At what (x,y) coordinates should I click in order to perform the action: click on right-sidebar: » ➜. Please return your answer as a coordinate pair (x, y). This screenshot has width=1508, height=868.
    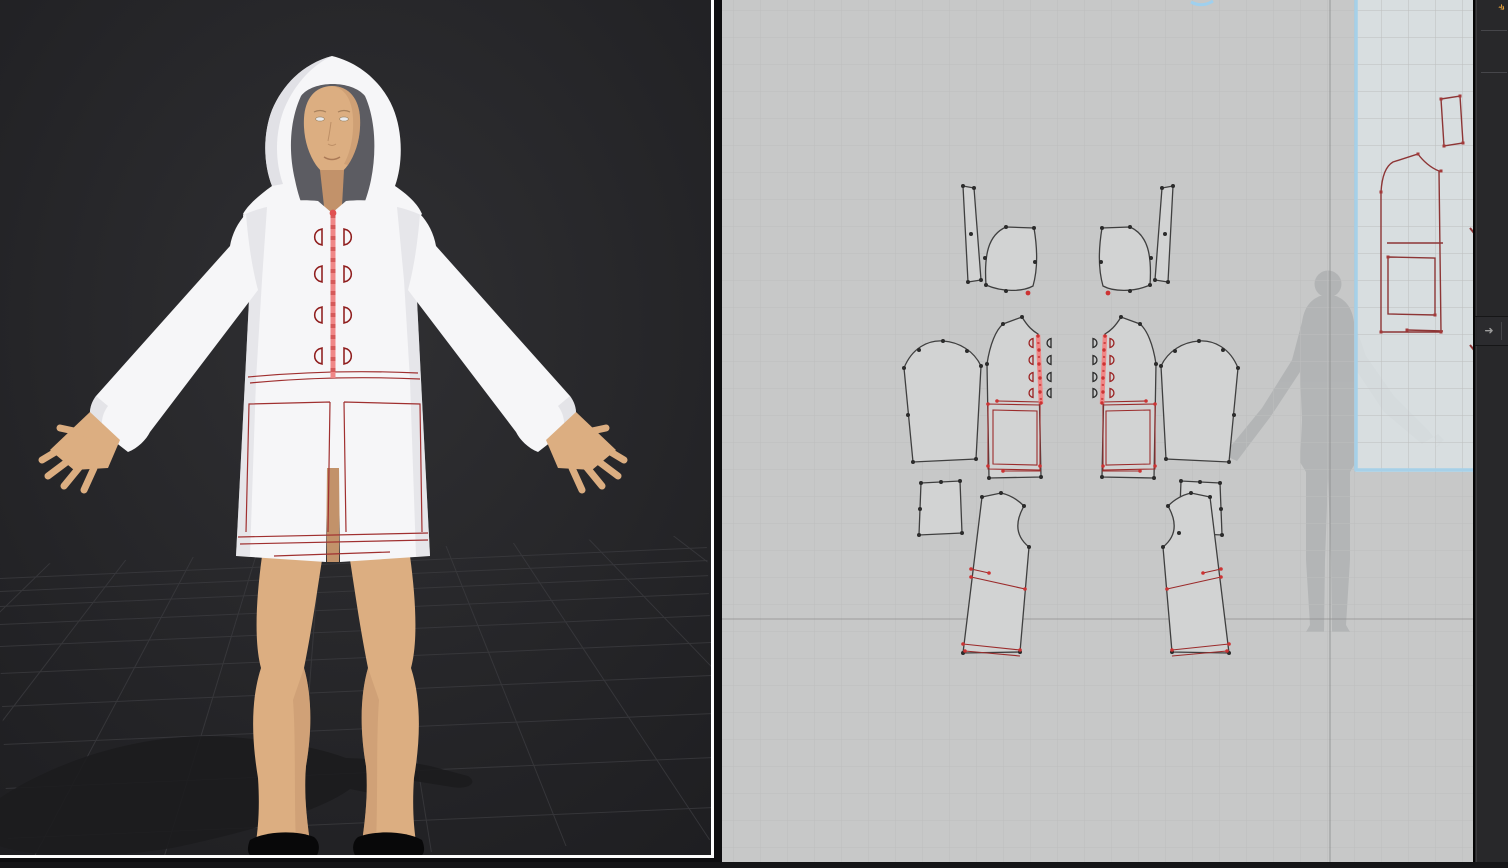
    Looking at the image, I should click on (1490, 434).